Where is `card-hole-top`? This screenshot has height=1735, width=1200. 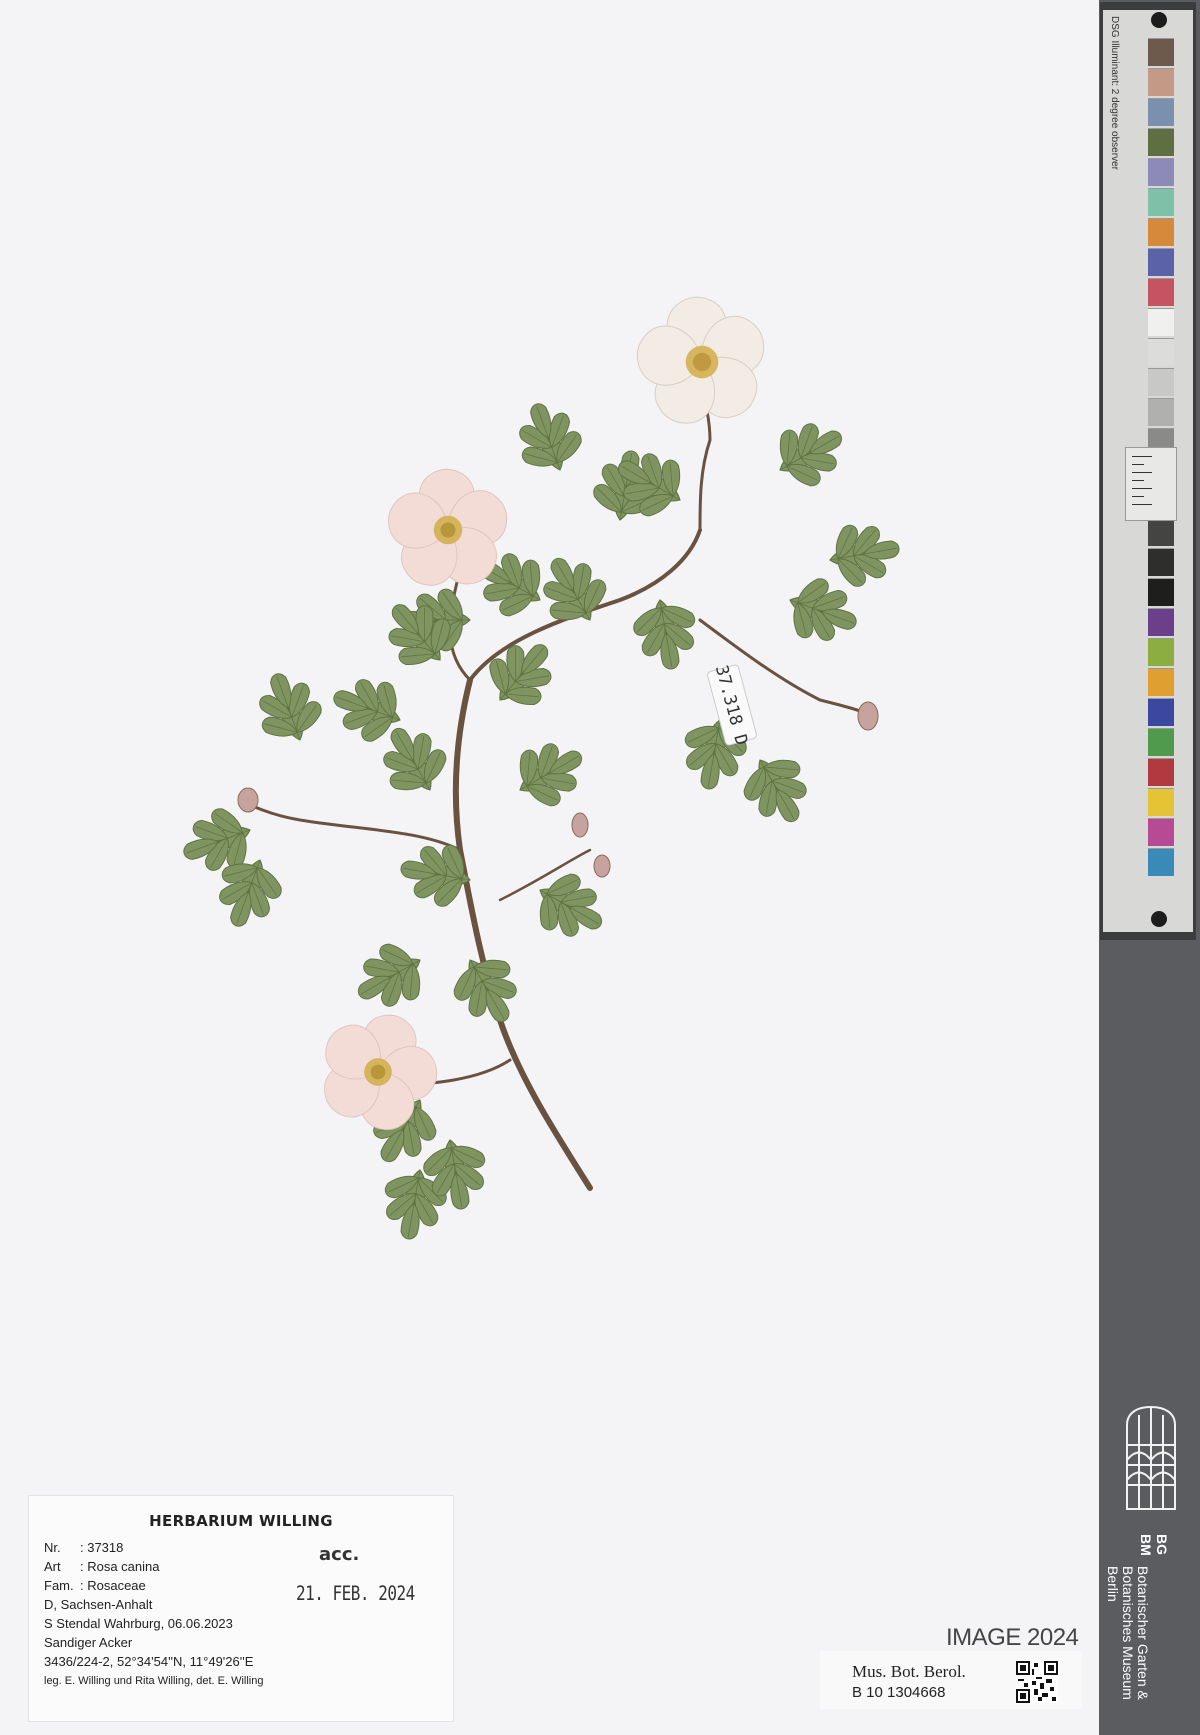
card-hole-top is located at coordinates (1159, 20).